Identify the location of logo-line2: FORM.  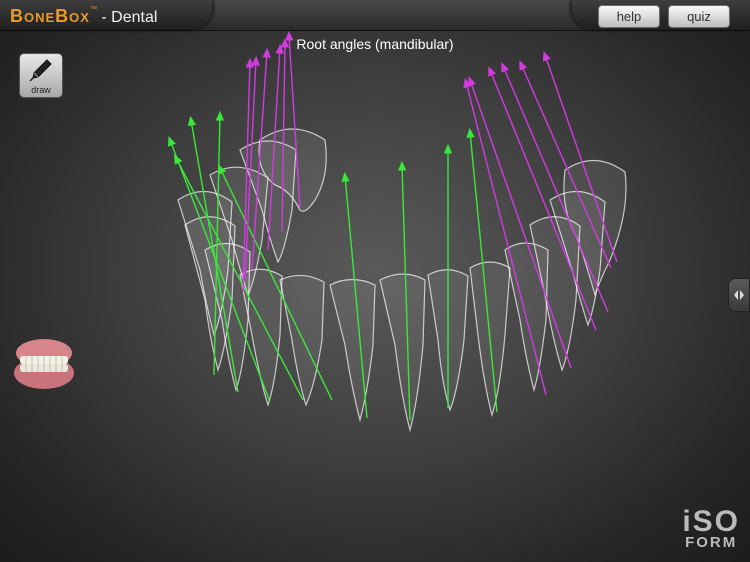
(711, 543).